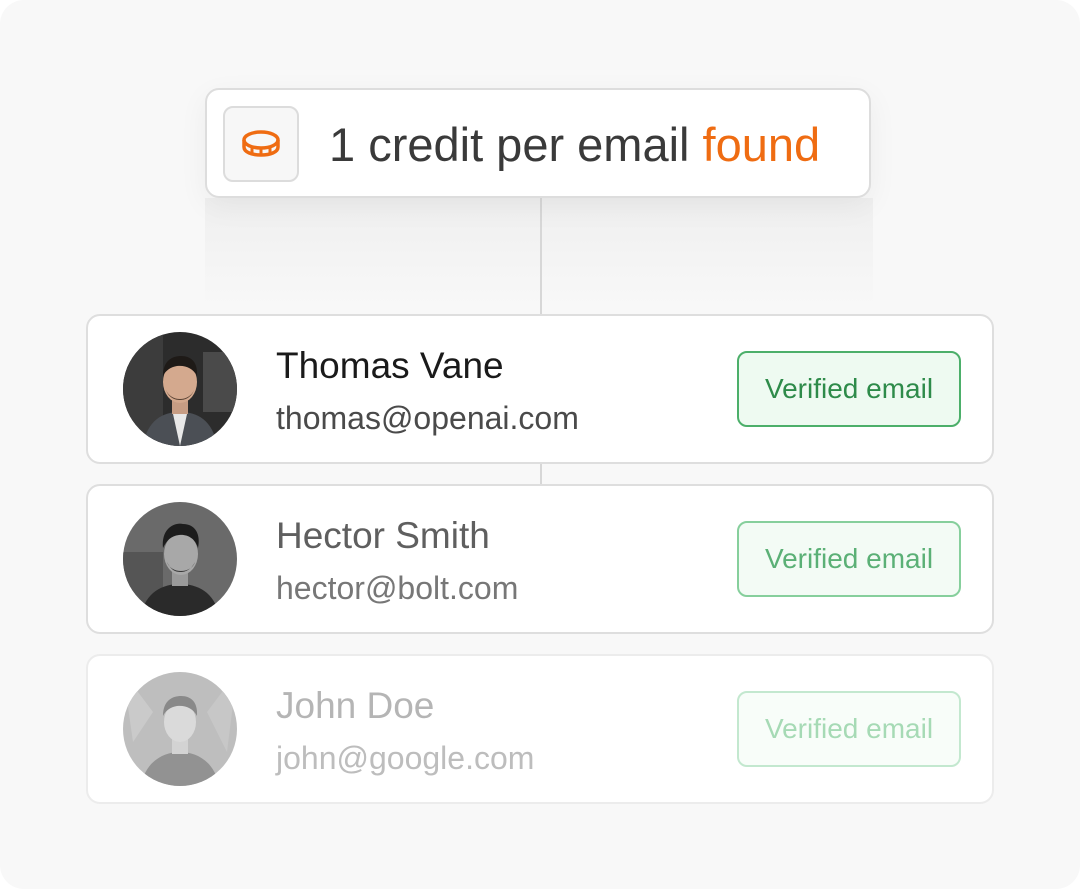  Describe the element at coordinates (761, 144) in the screenshot. I see `credit-headline-accent: found` at that location.